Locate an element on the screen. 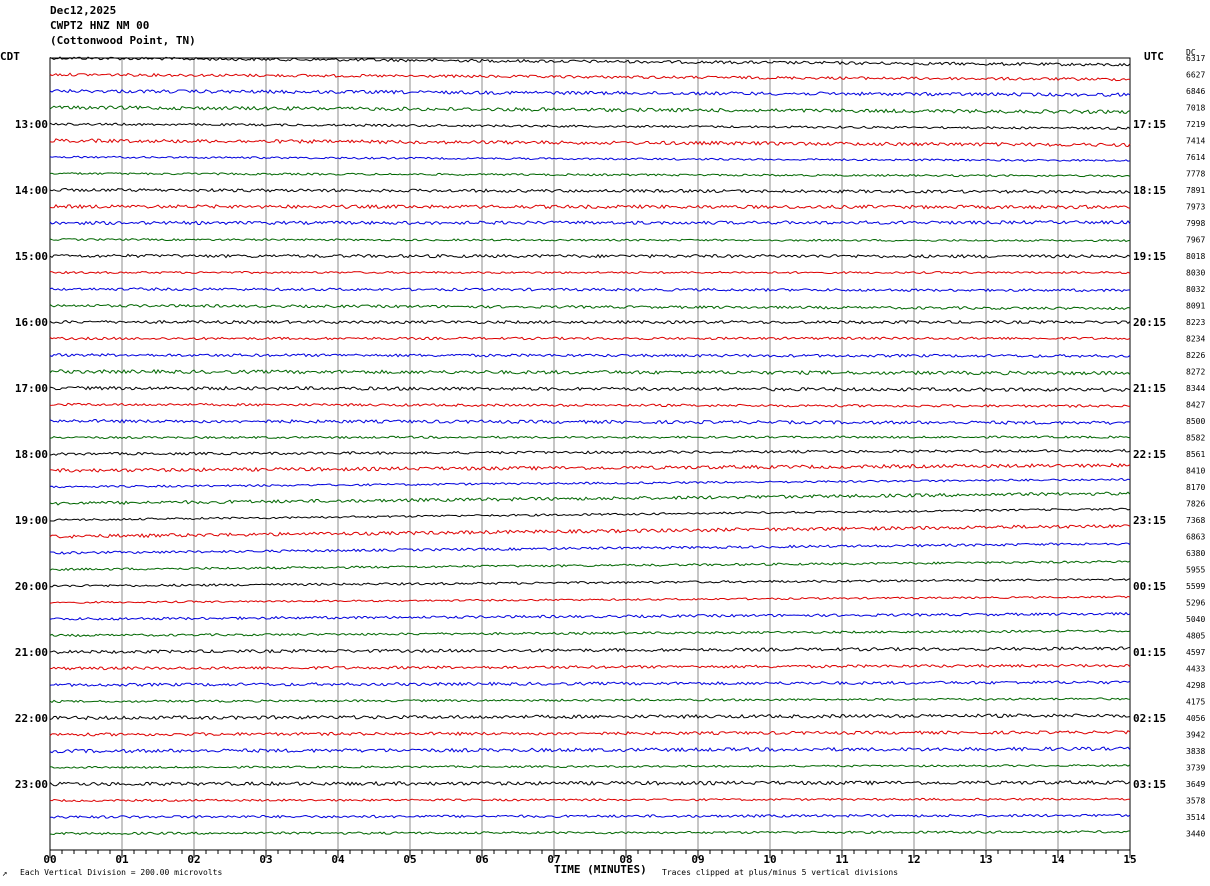 Image resolution: width=1210 pixels, height=886 pixels. x-tick-label: 15 is located at coordinates (1129, 859).